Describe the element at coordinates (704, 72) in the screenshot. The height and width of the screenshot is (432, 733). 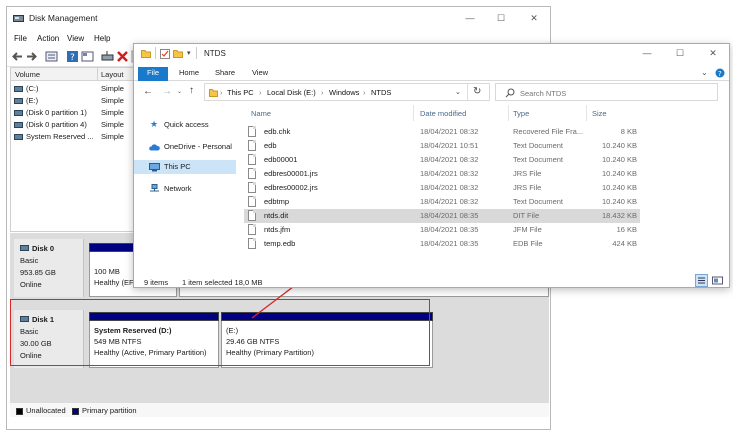
I see `expand-ribbon-icon: ⌄` at that location.